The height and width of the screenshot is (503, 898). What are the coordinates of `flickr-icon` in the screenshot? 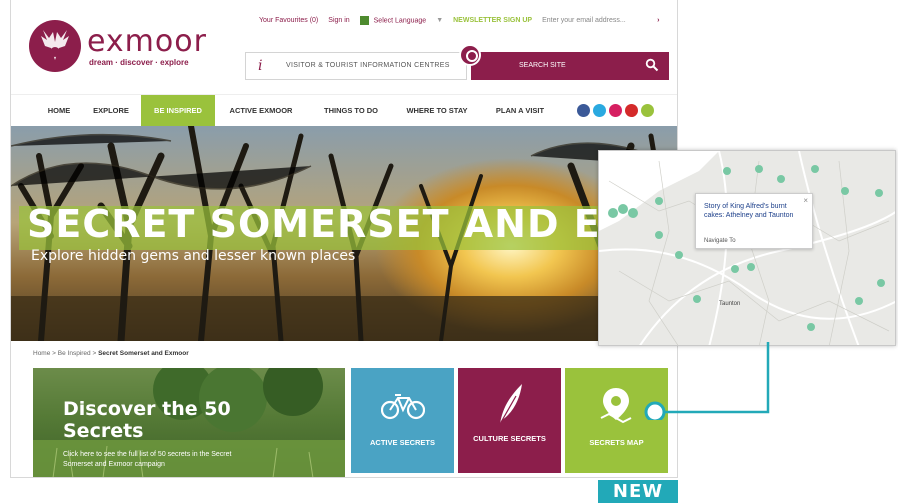 It's located at (615, 110).